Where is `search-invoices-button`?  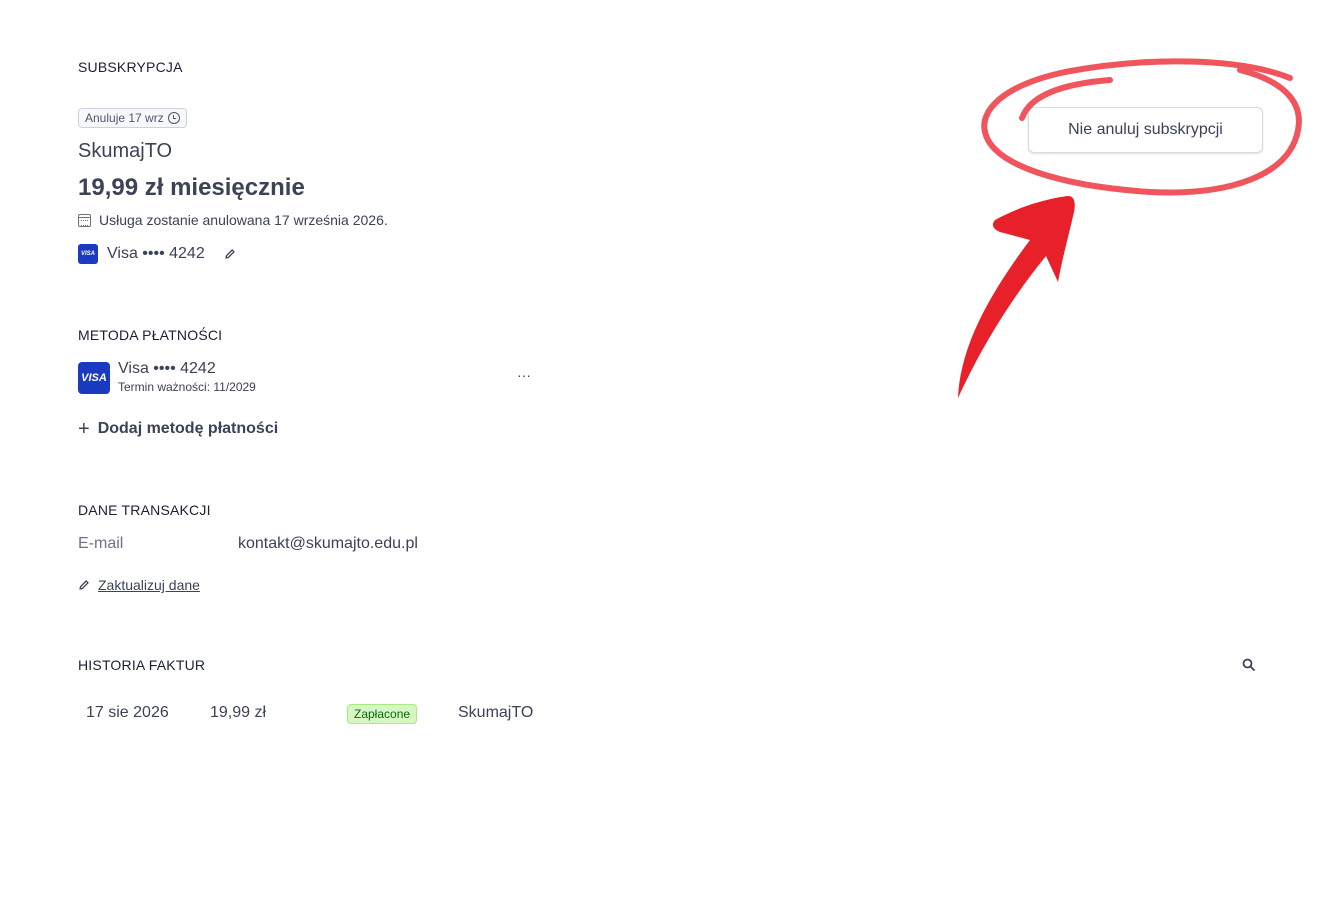 search-invoices-button is located at coordinates (1248, 664).